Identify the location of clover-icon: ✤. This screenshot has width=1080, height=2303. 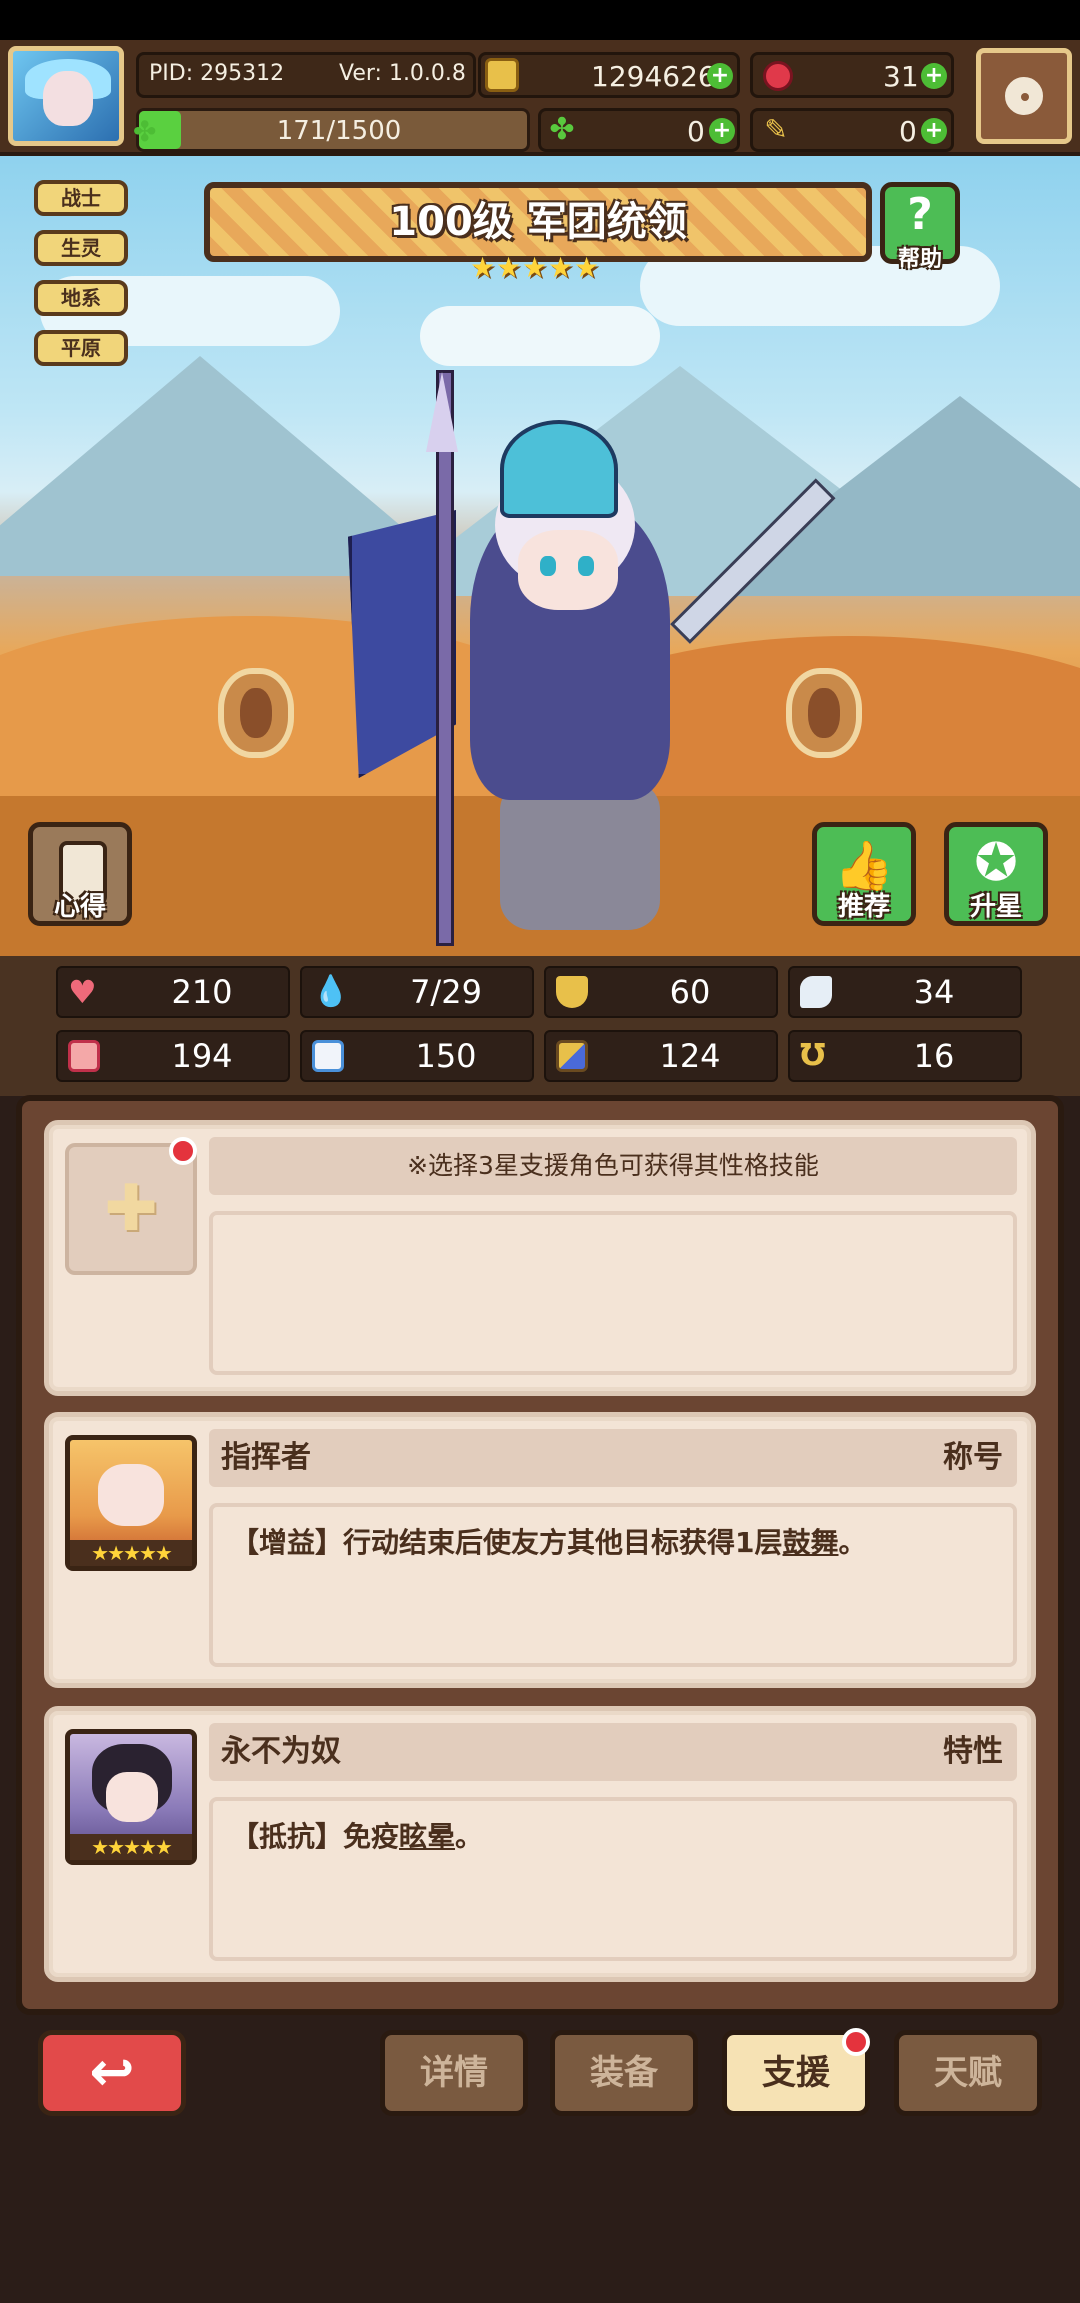
(562, 129).